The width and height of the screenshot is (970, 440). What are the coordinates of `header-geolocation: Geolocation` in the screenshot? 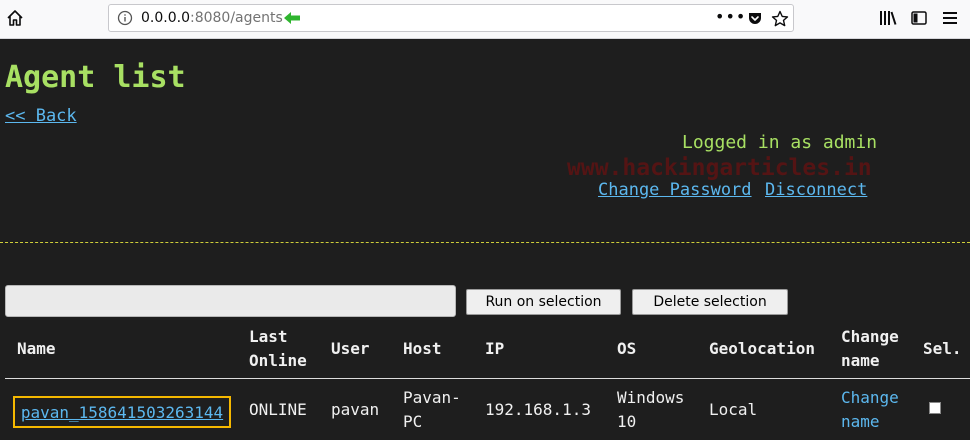 It's located at (762, 348).